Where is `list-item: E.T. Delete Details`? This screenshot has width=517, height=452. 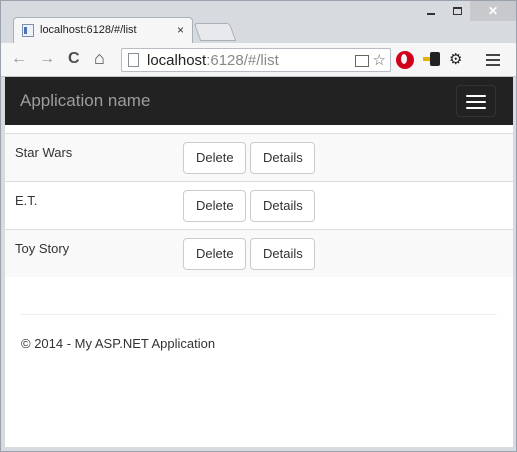
list-item: E.T. Delete Details is located at coordinates (259, 205).